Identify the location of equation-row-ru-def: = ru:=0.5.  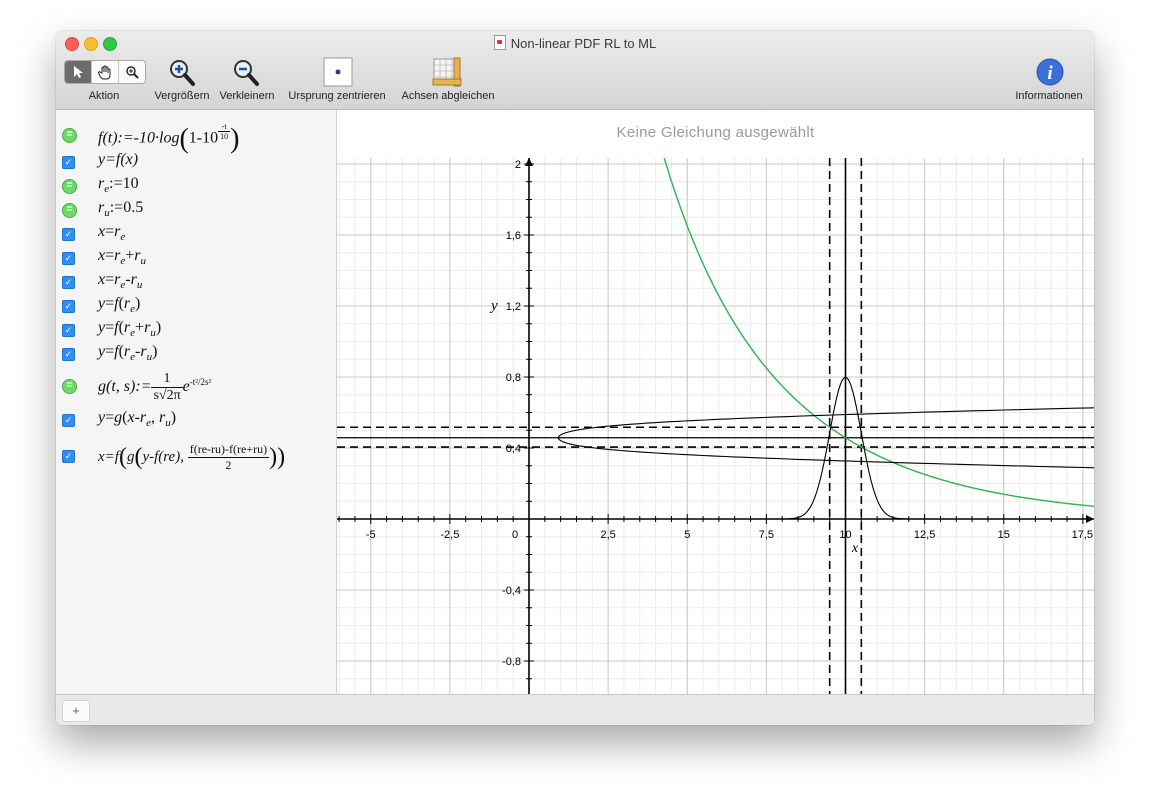
(196, 209).